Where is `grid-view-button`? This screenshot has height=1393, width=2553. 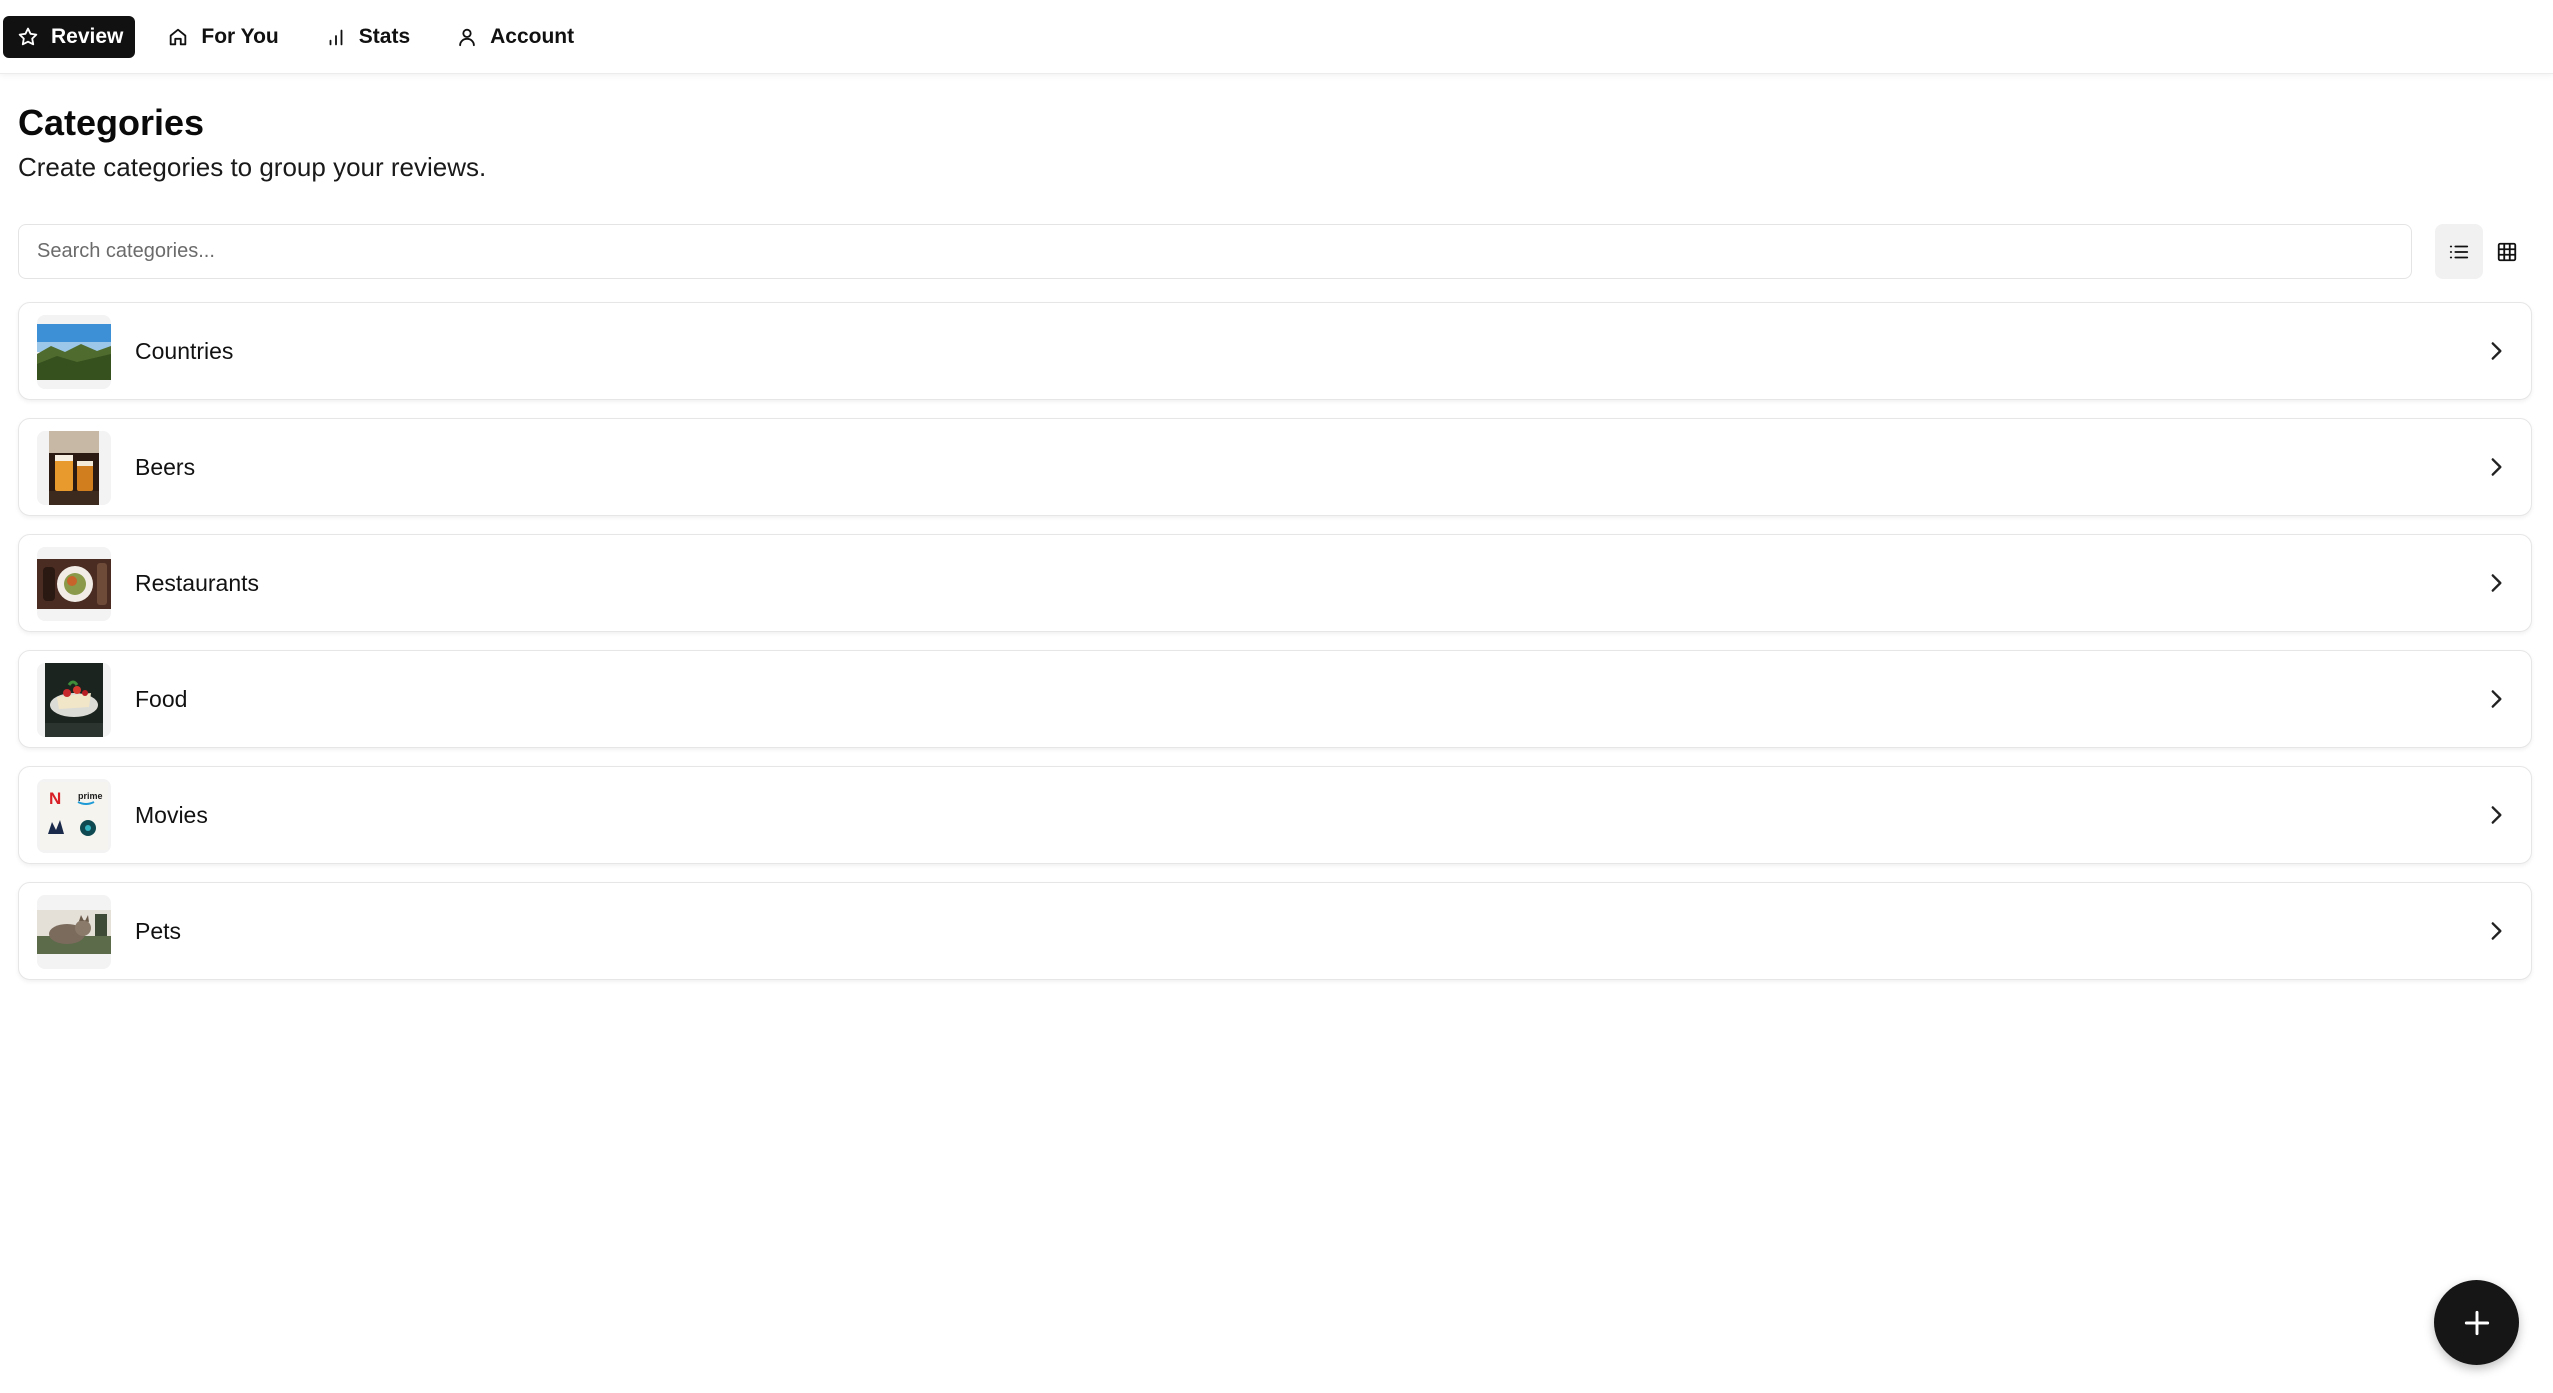
grid-view-button is located at coordinates (2507, 251).